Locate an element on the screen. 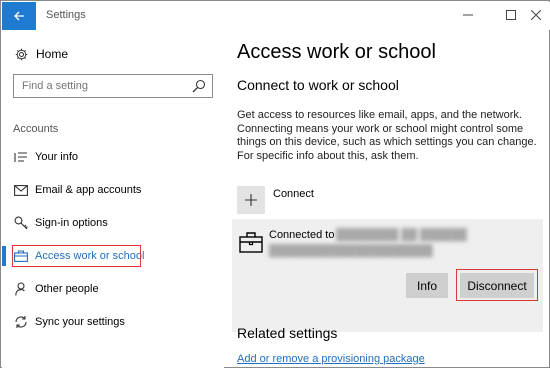 This screenshot has width=550, height=368. sync-icon is located at coordinates (21, 322).